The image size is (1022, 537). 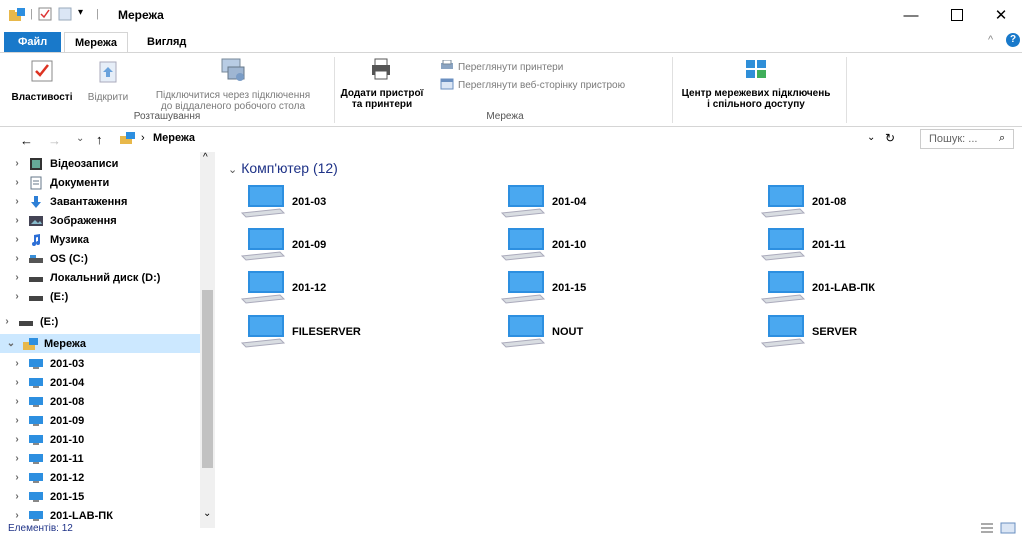 What do you see at coordinates (174, 138) in the screenshot?
I see `breadcrumb: Мережа` at bounding box center [174, 138].